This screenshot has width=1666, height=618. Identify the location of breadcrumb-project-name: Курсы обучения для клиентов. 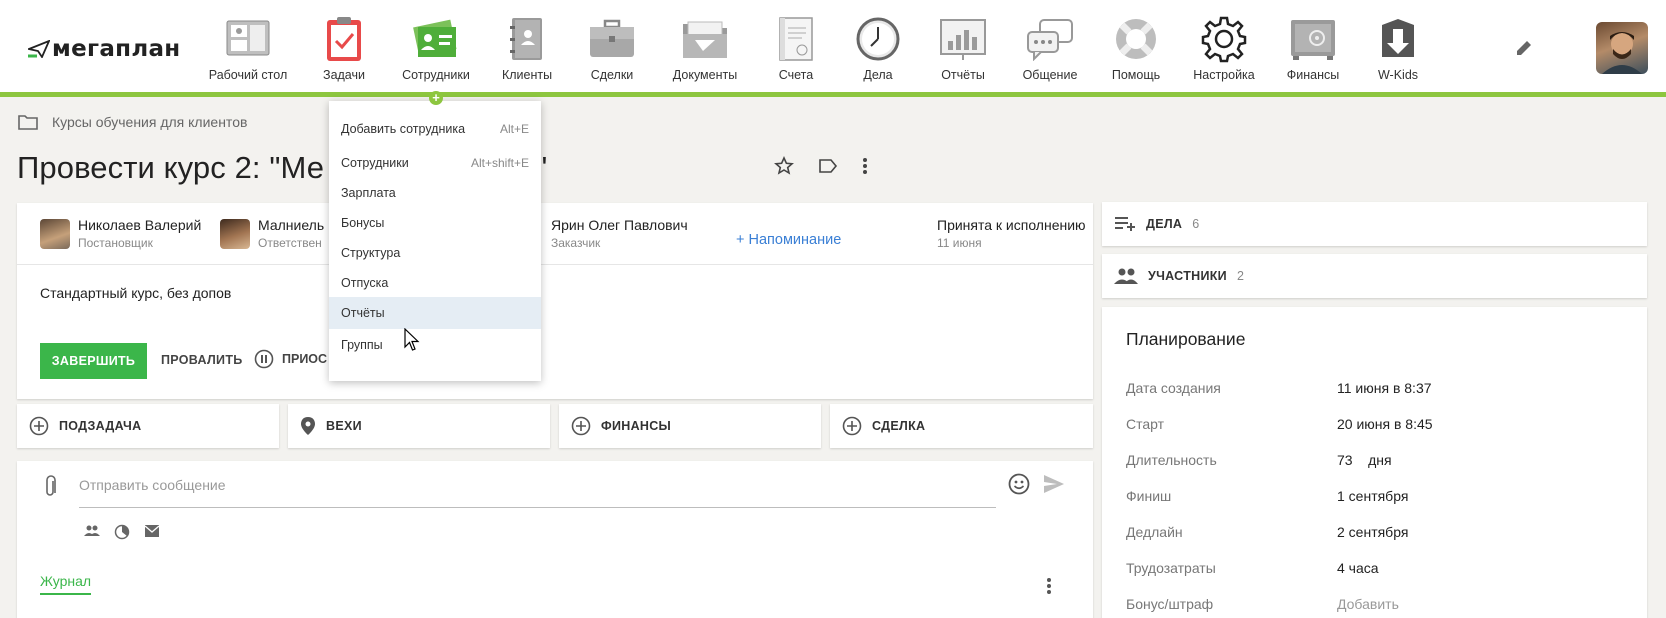
(149, 122).